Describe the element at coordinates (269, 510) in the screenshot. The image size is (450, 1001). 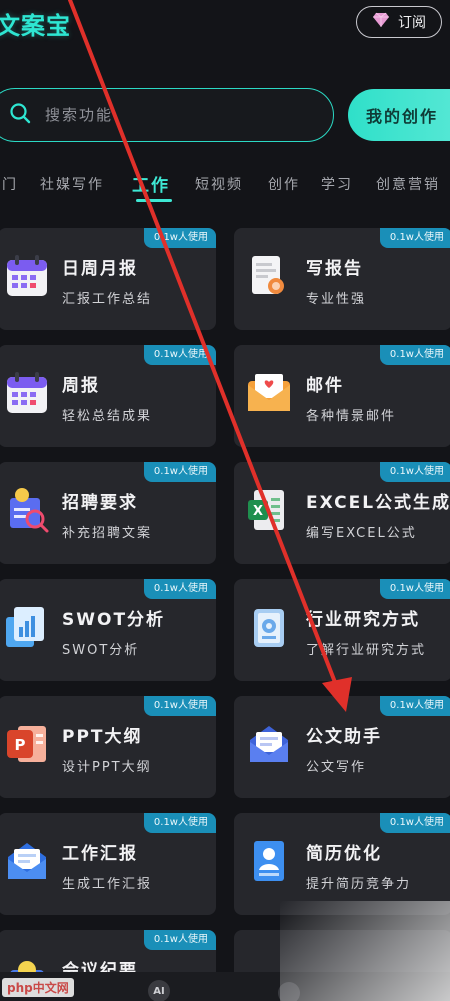
I see `excel-icon: X` at that location.